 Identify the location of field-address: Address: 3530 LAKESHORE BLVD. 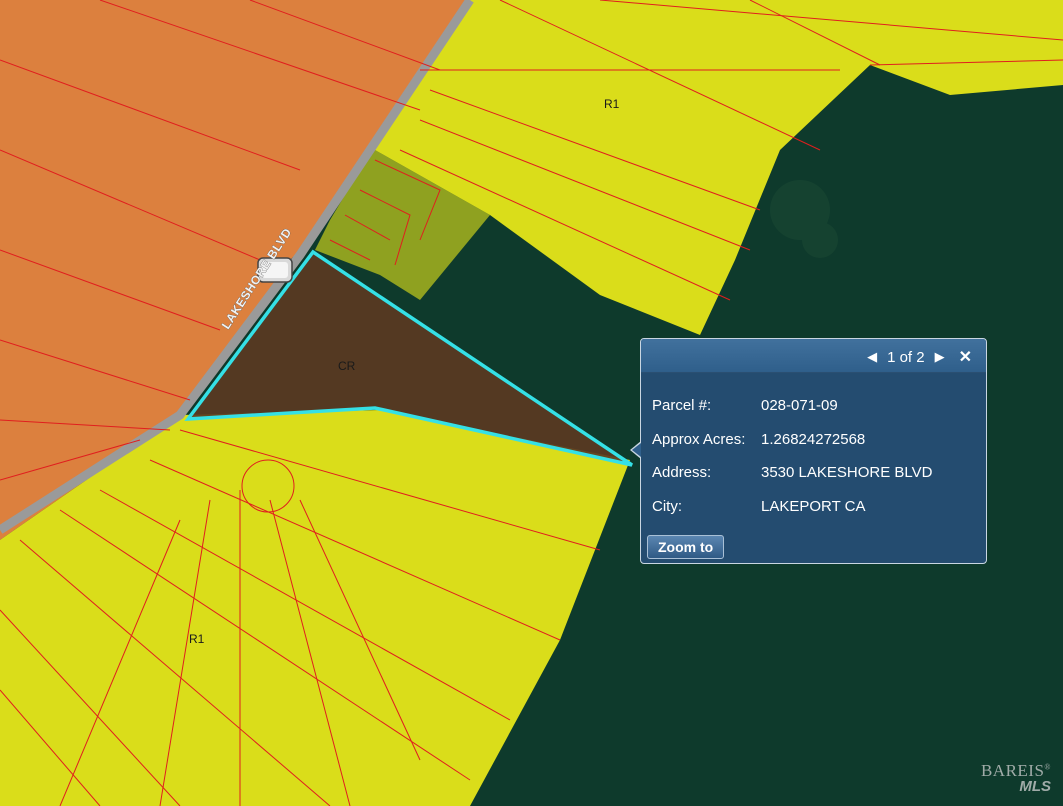
(792, 472).